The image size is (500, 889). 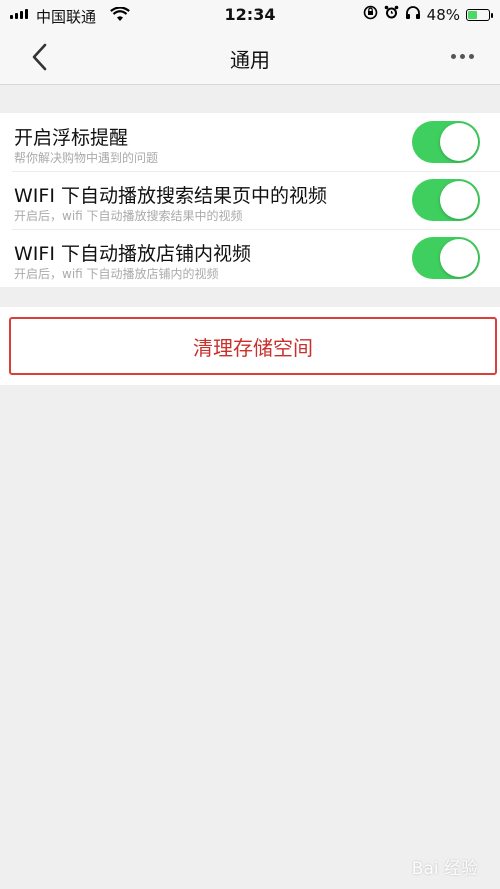 I want to click on setting-subtitle: 帮你解决购物中遇到的问题, so click(x=86, y=158).